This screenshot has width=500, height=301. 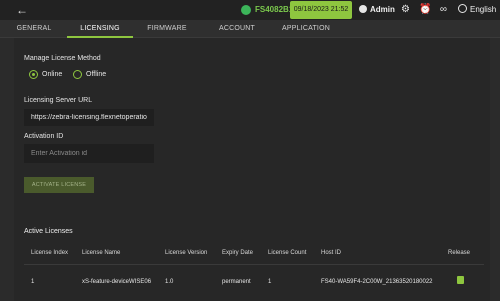 I want to click on col-header-license-count: License Count, so click(x=287, y=253).